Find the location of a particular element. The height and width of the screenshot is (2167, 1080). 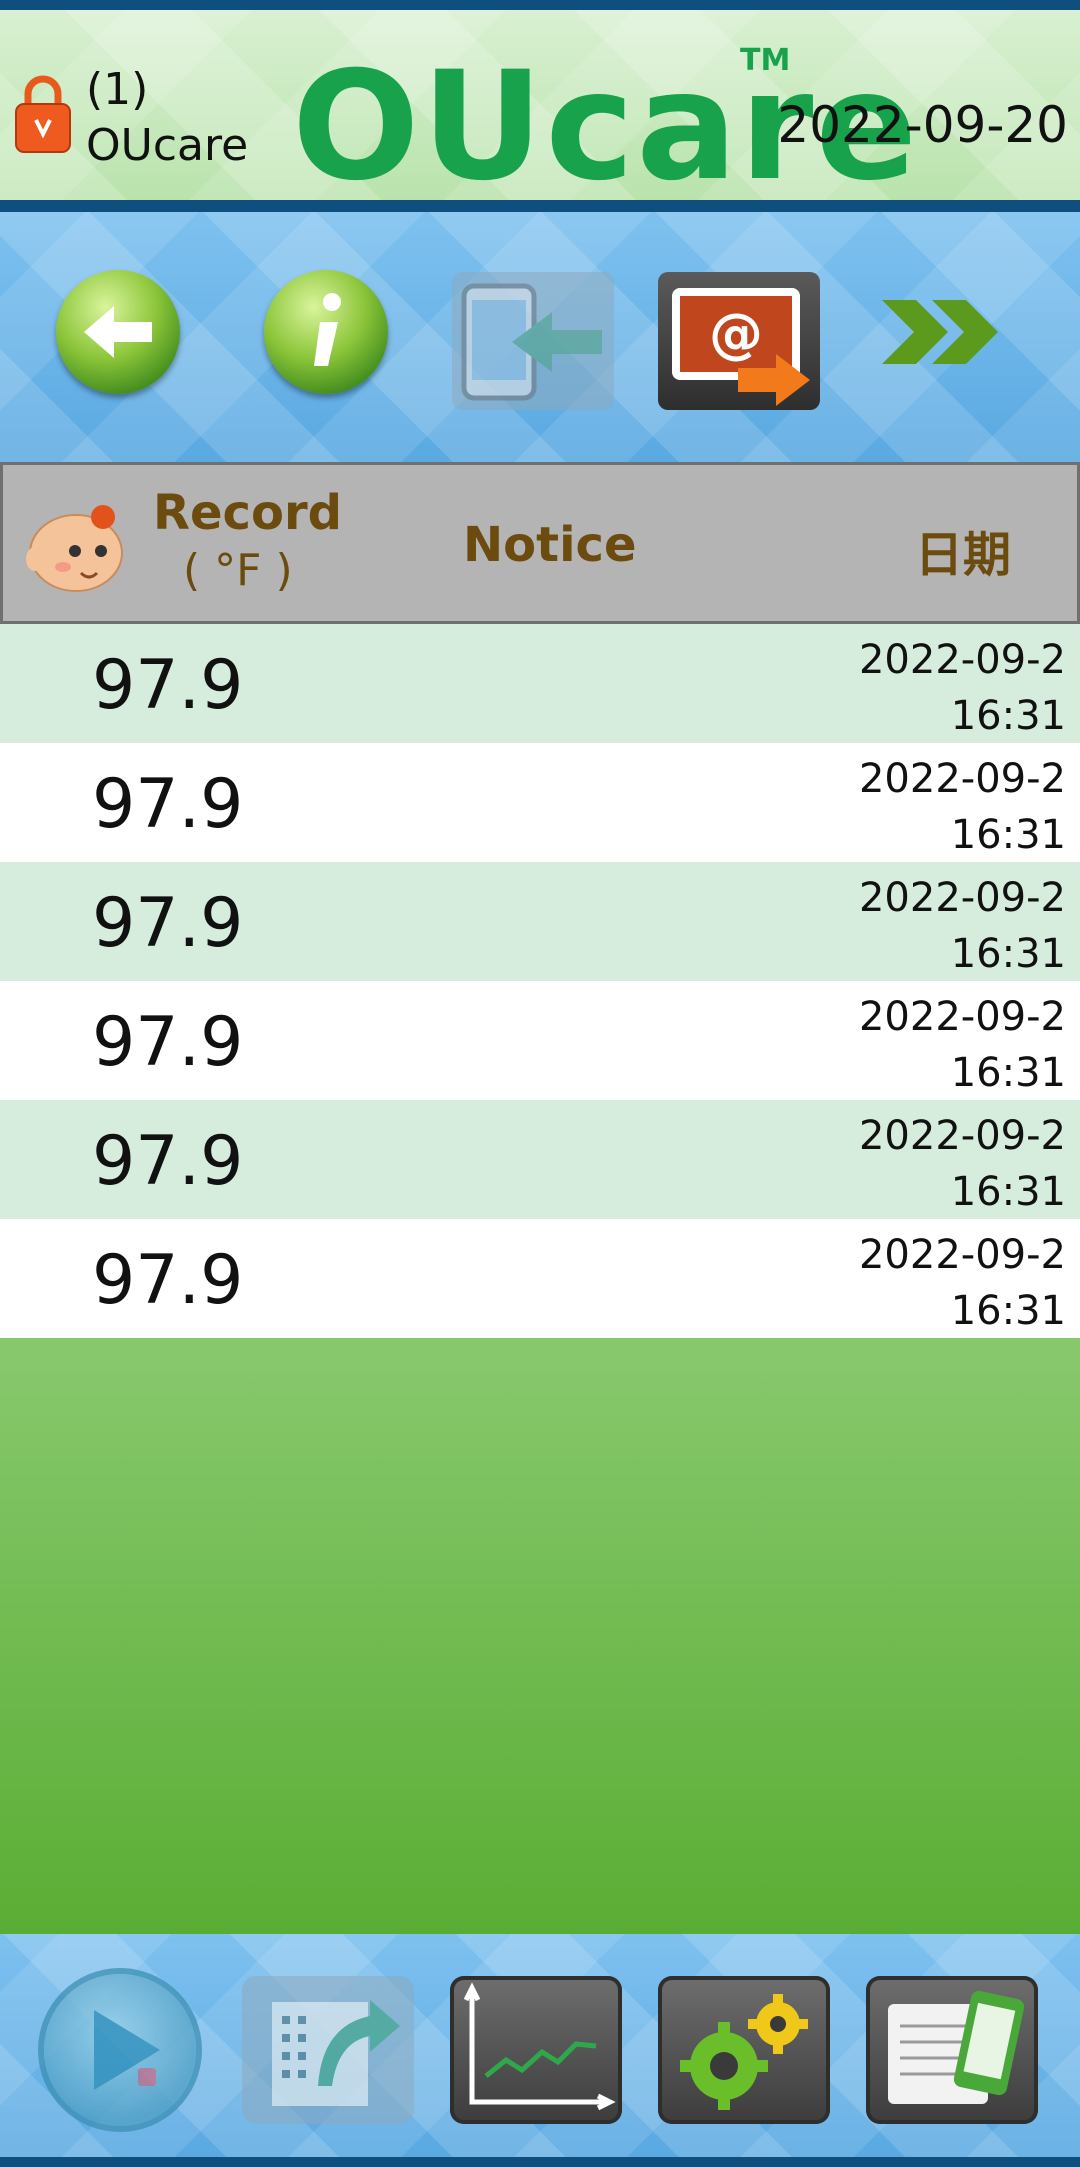

next-button is located at coordinates (943, 332).